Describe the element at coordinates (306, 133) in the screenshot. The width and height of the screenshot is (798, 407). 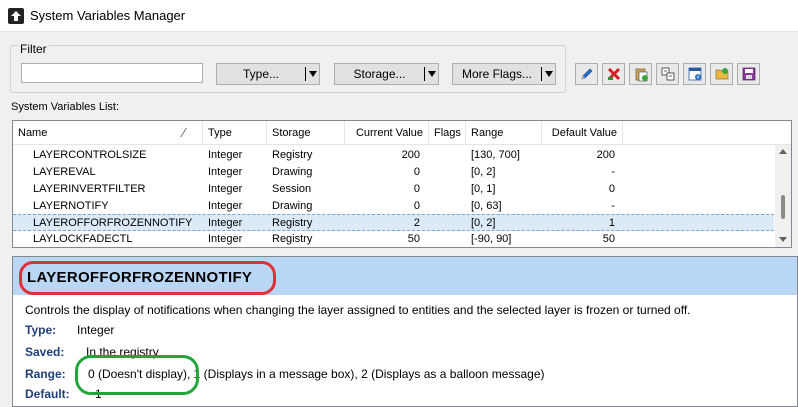
I see `column-header-storage: Storage` at that location.